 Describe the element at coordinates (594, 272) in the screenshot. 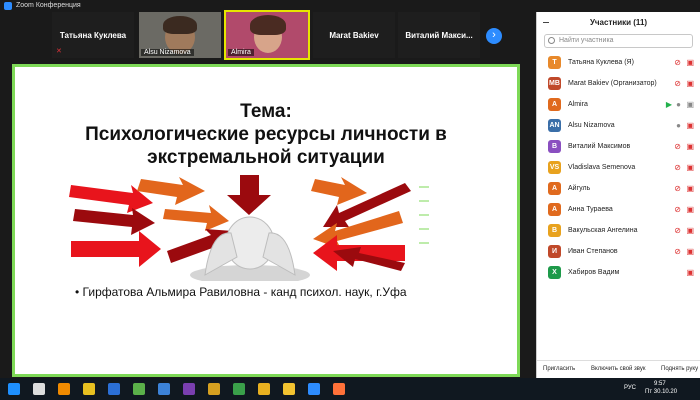

I see `participant-name: Хабиров Вадим` at that location.